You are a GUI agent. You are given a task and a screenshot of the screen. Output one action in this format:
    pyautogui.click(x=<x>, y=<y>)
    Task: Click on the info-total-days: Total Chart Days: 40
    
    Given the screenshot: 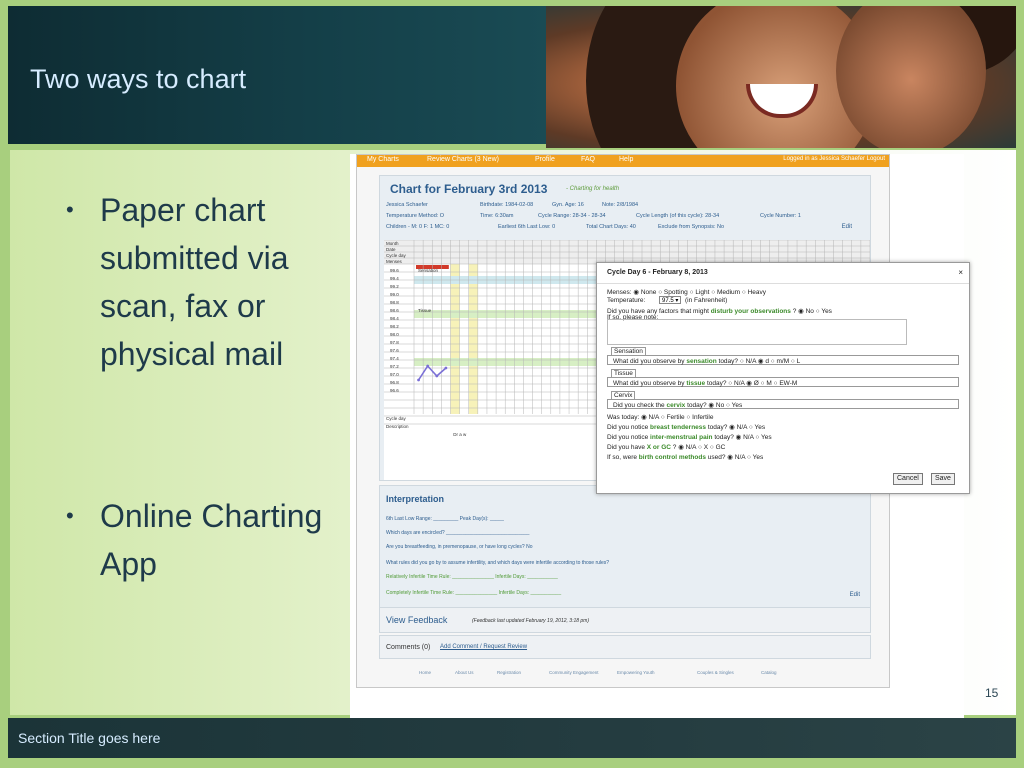 What is the action you would take?
    pyautogui.click(x=611, y=227)
    